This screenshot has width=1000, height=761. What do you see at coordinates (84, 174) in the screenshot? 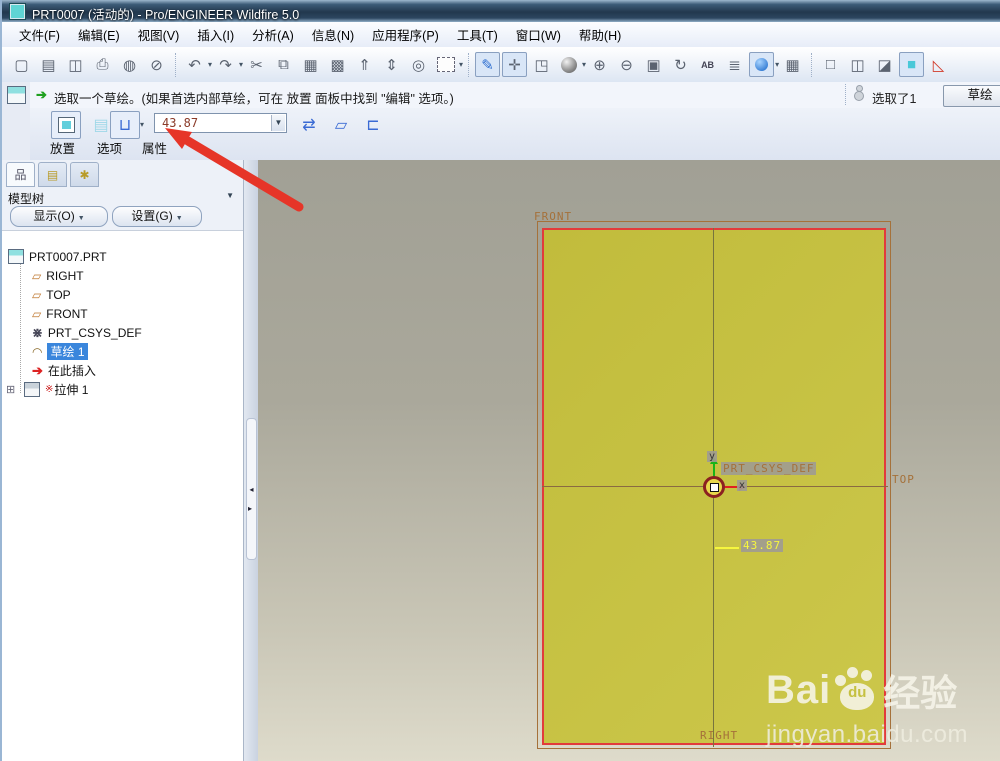
I see `tab-favorites: ✱` at bounding box center [84, 174].